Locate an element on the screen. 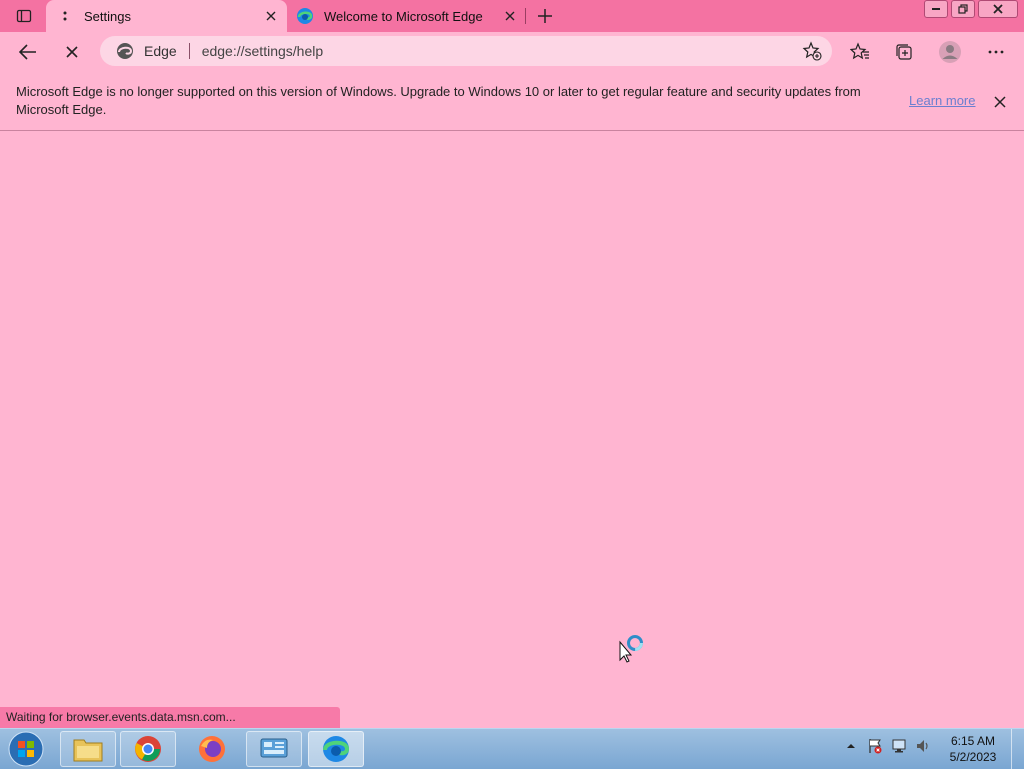 This screenshot has width=1024, height=769. taskbar-file-explorer is located at coordinates (88, 749).